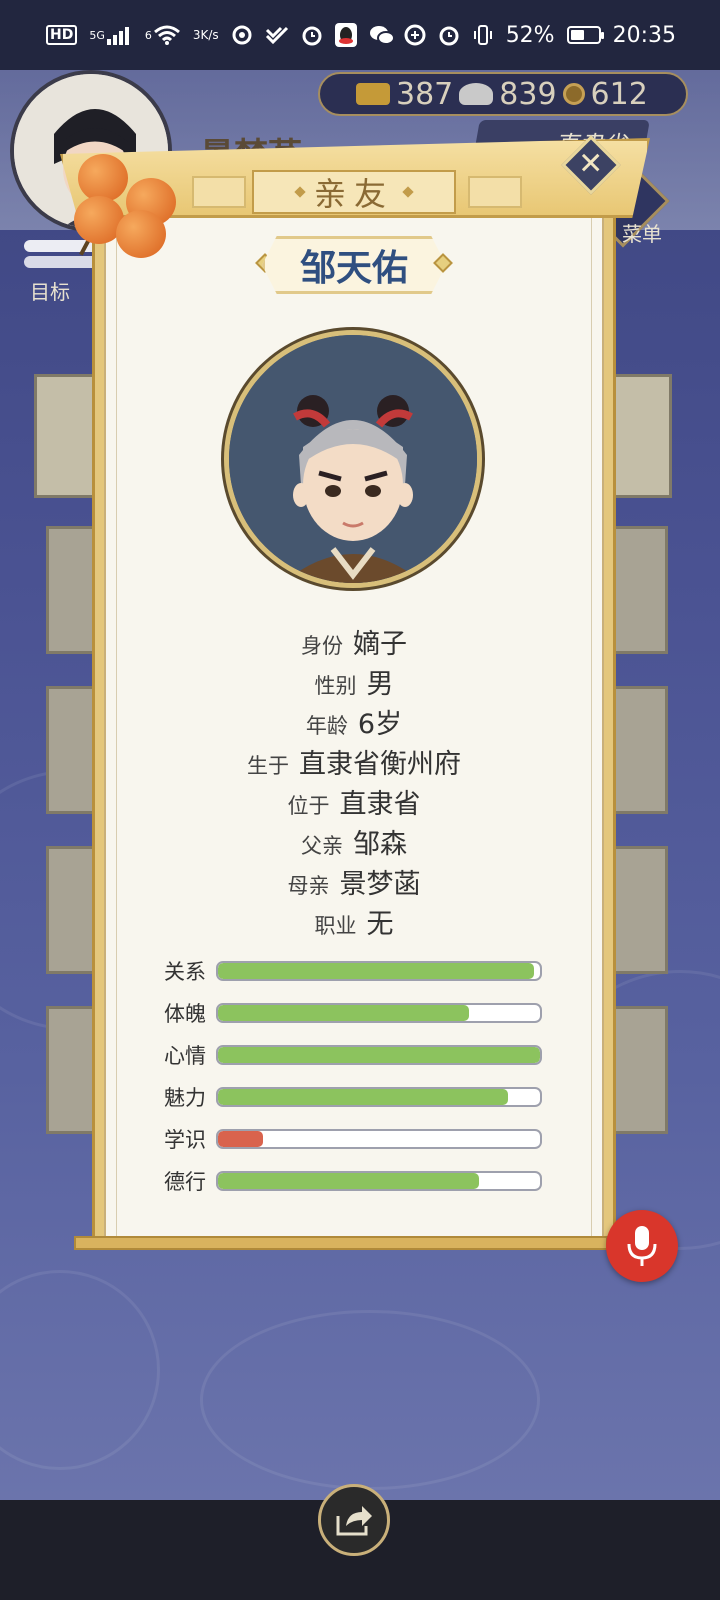  Describe the element at coordinates (415, 35) in the screenshot. I see `data-saver-icon` at that location.